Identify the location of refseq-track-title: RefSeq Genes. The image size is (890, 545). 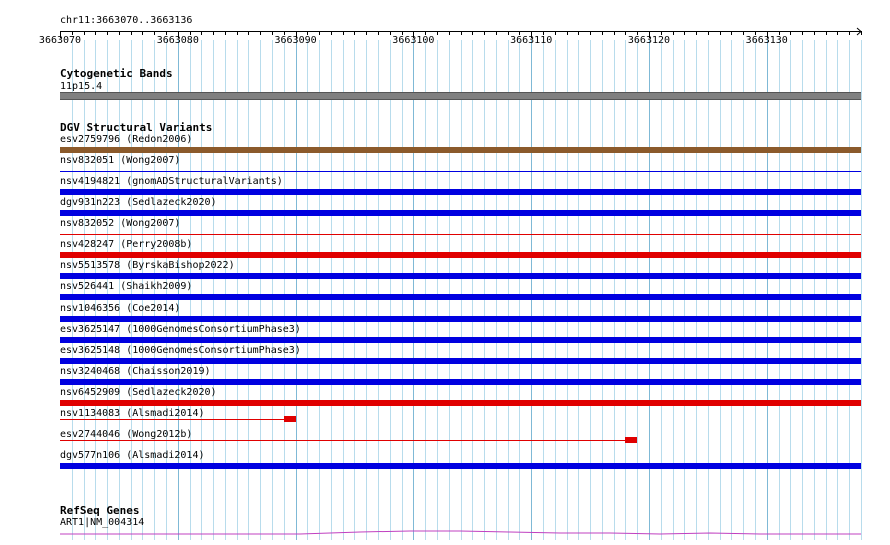
(100, 510).